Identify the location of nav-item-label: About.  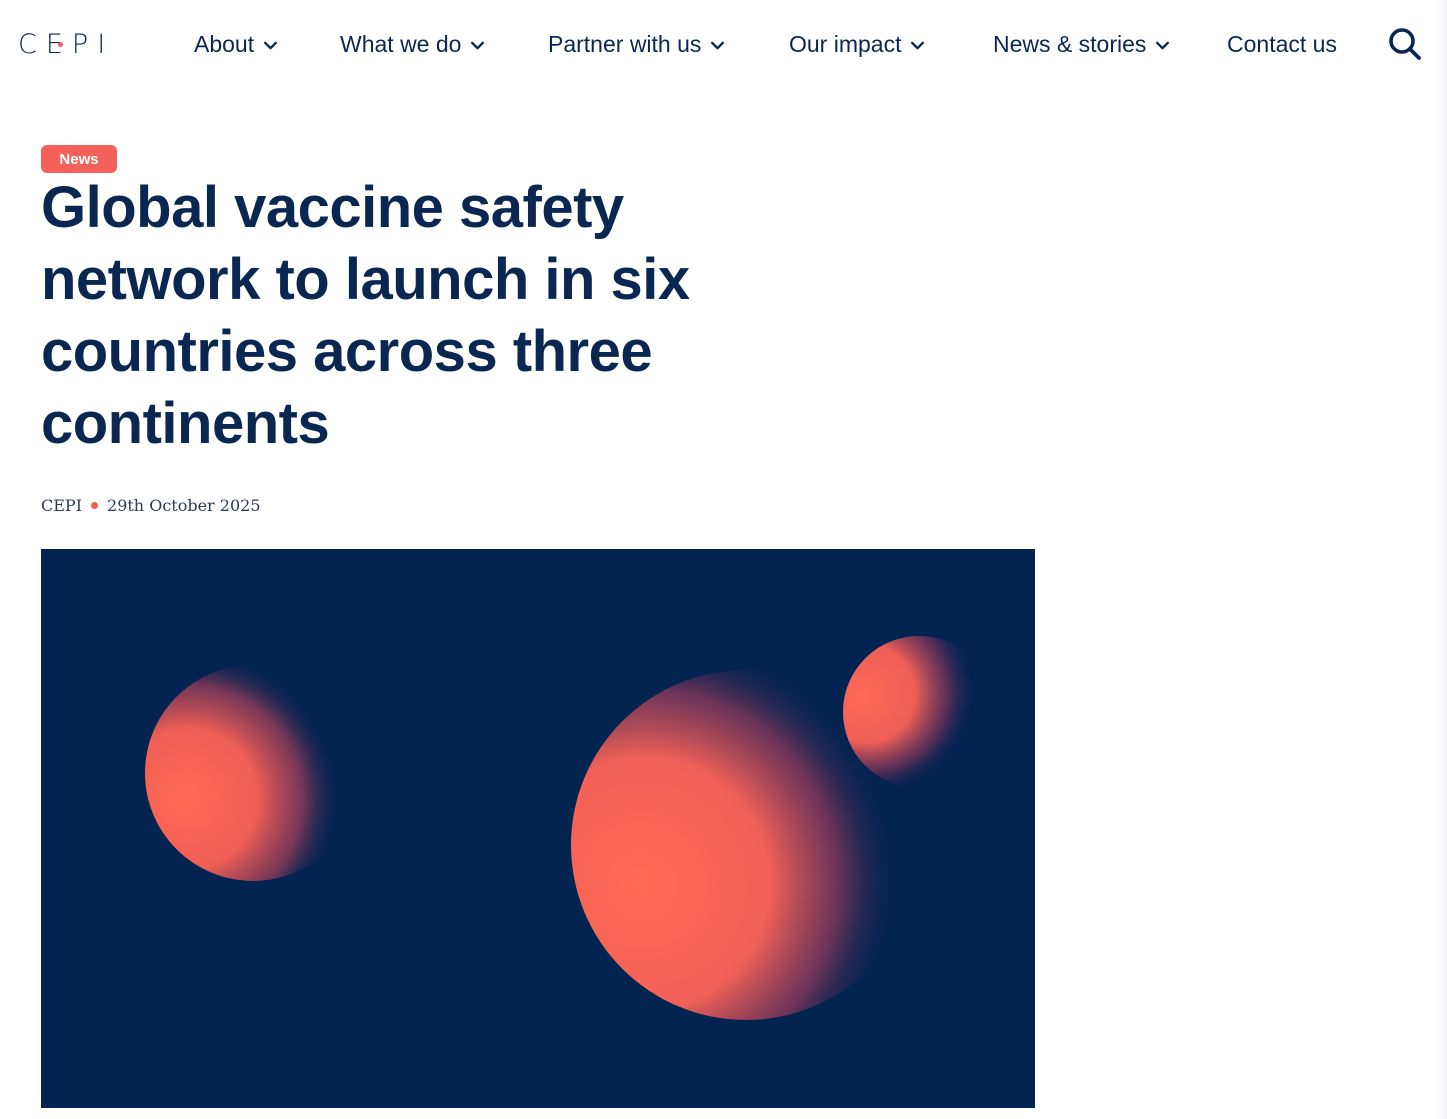
(224, 43).